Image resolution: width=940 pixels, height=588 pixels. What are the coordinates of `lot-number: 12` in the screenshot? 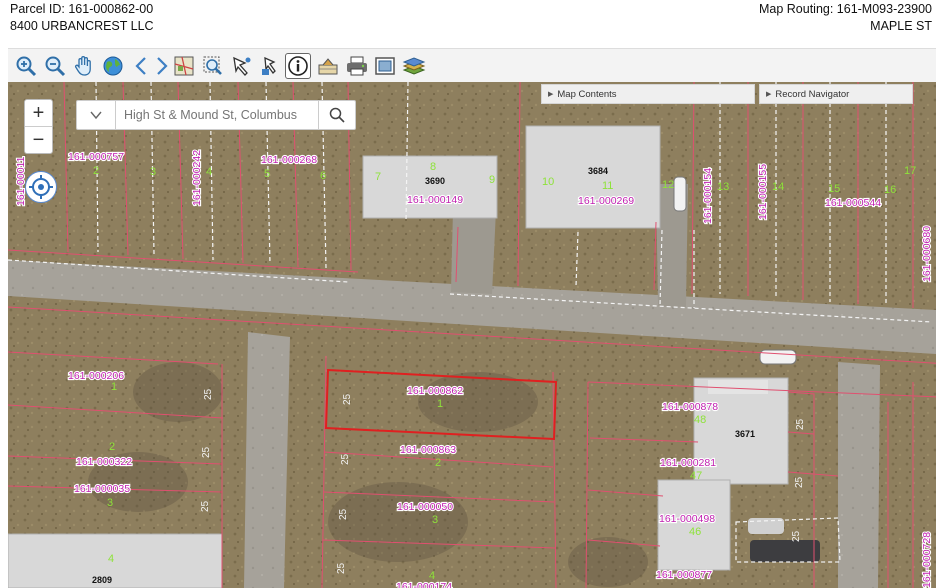 It's located at (668, 185).